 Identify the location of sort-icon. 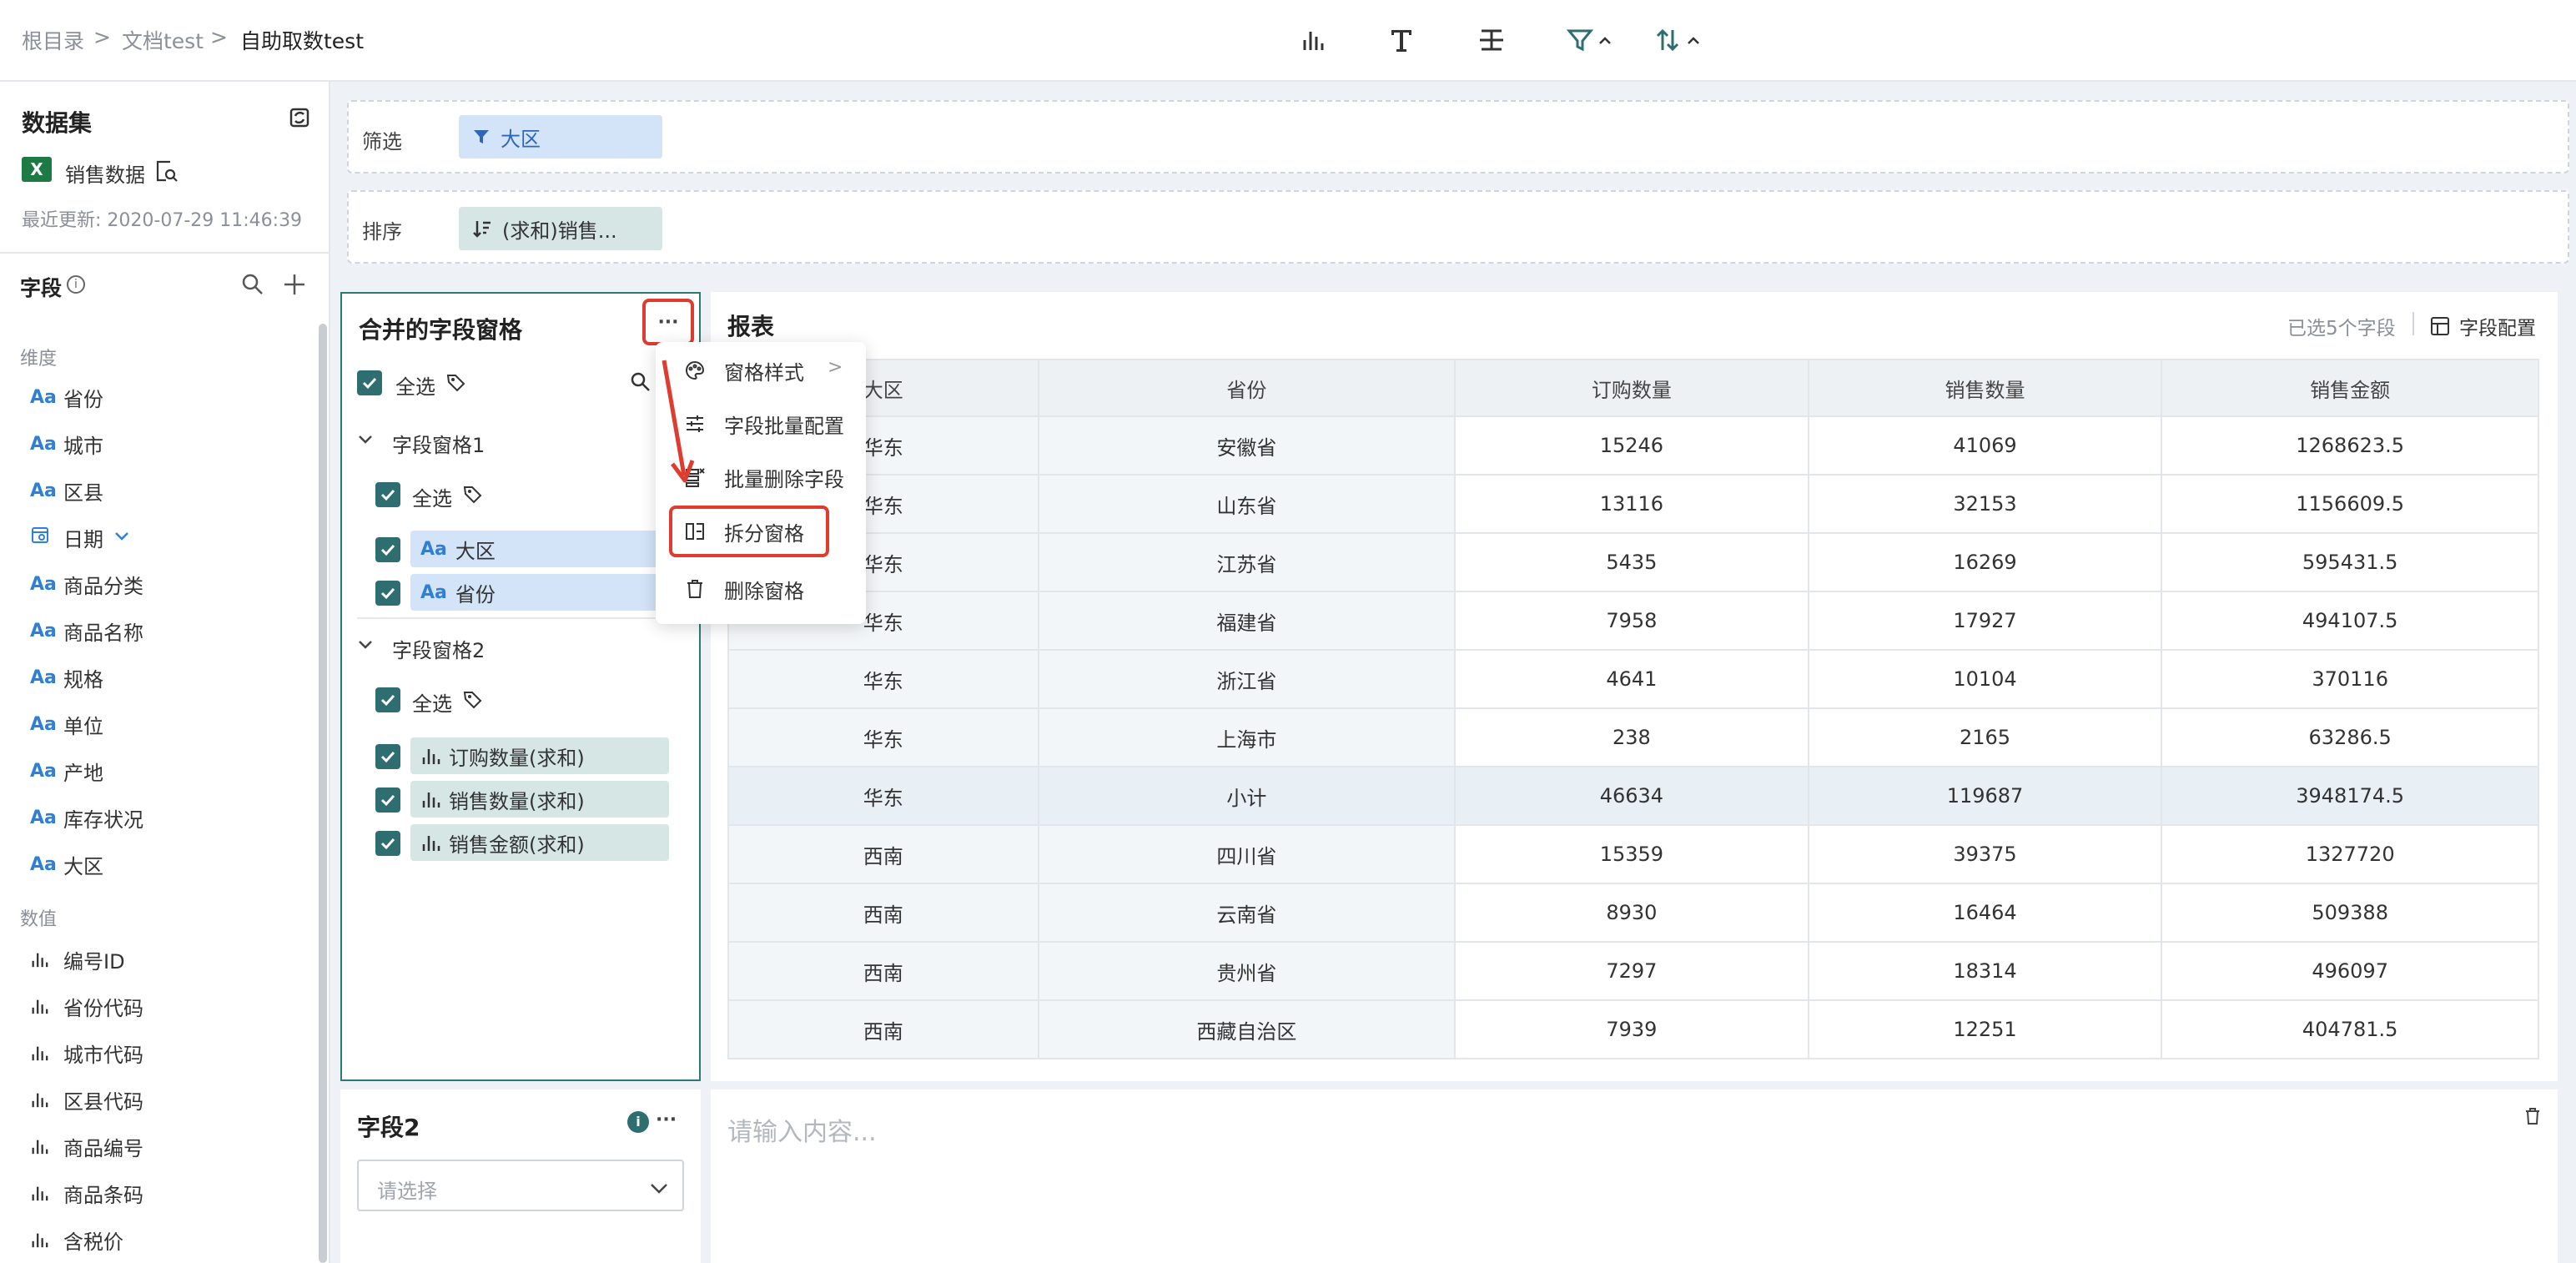
(1680, 40).